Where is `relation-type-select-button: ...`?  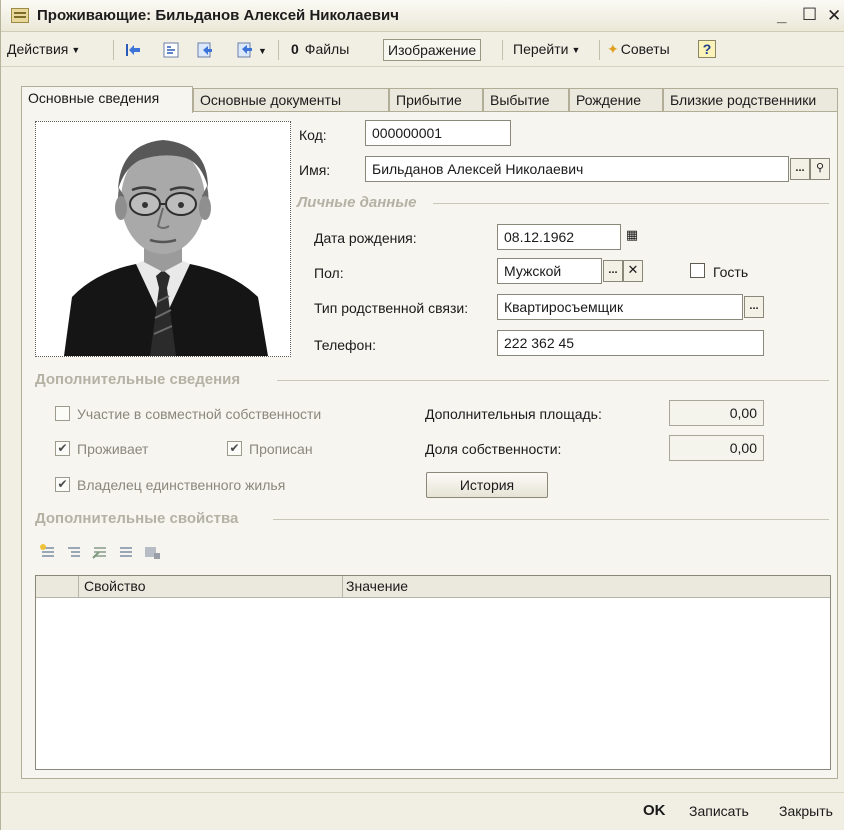
relation-type-select-button: ... is located at coordinates (754, 307).